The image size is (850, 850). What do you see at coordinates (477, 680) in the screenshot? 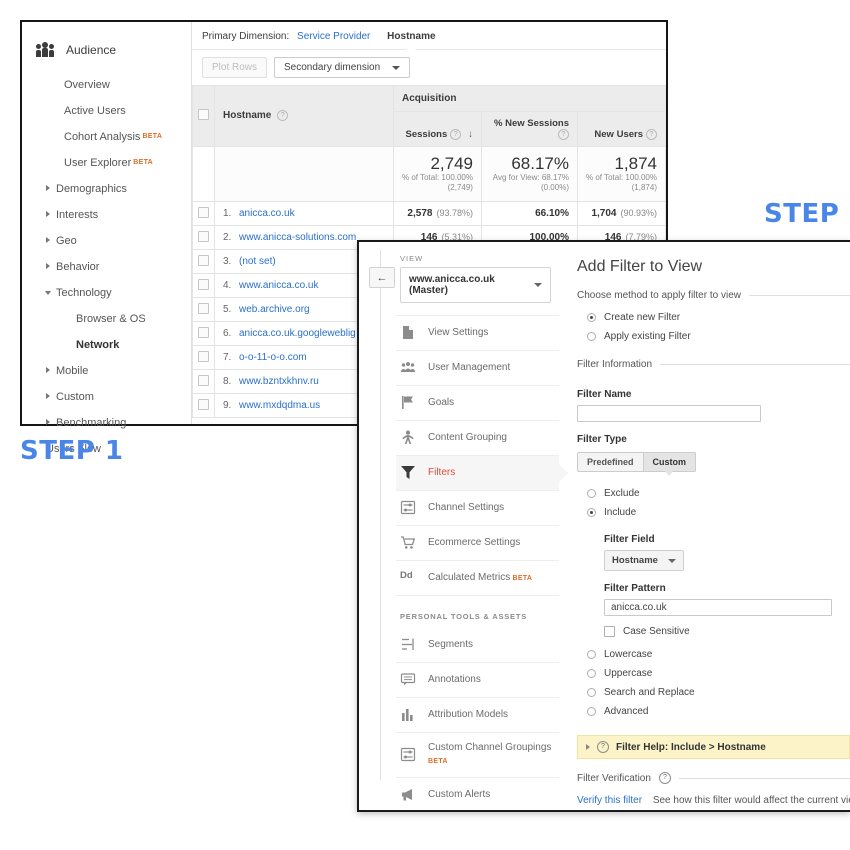
I see `admin-nav-item-annotations: Annotations` at bounding box center [477, 680].